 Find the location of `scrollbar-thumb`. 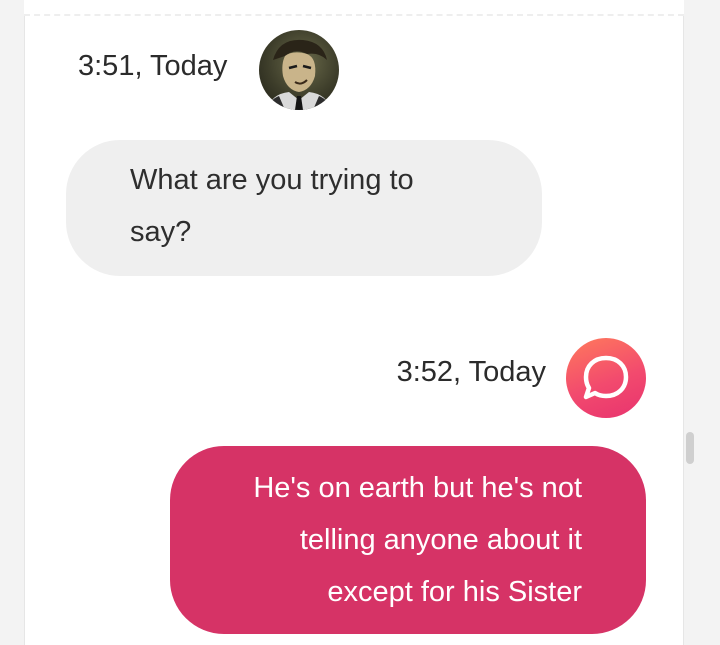

scrollbar-thumb is located at coordinates (690, 448).